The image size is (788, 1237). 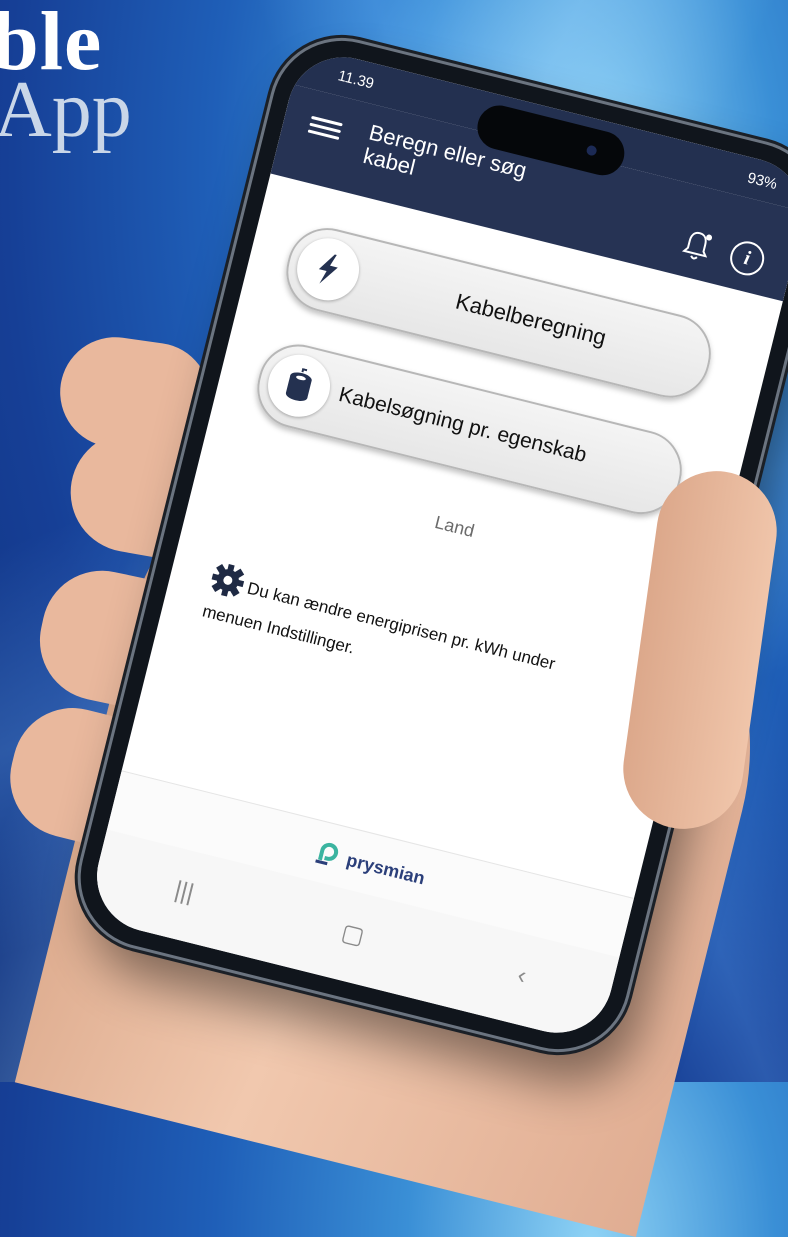 What do you see at coordinates (385, 869) in the screenshot?
I see `prysmian-logo-text: prysmian` at bounding box center [385, 869].